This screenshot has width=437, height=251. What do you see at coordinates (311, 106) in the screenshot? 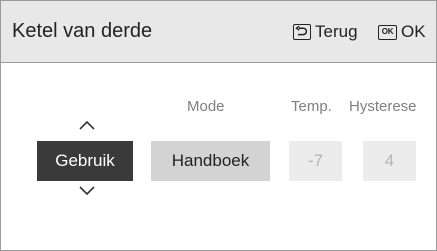
I see `temp-column-label: Temp.` at bounding box center [311, 106].